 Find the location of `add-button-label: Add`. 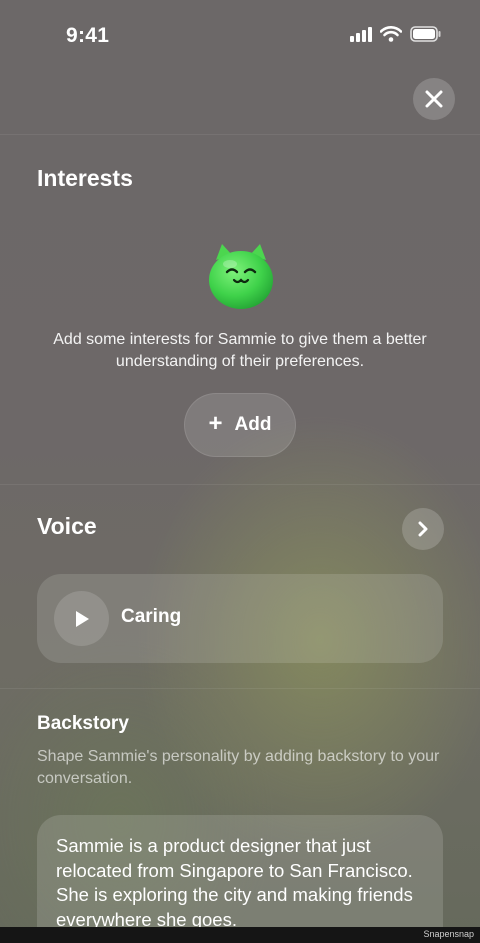

add-button-label: Add is located at coordinates (253, 424).